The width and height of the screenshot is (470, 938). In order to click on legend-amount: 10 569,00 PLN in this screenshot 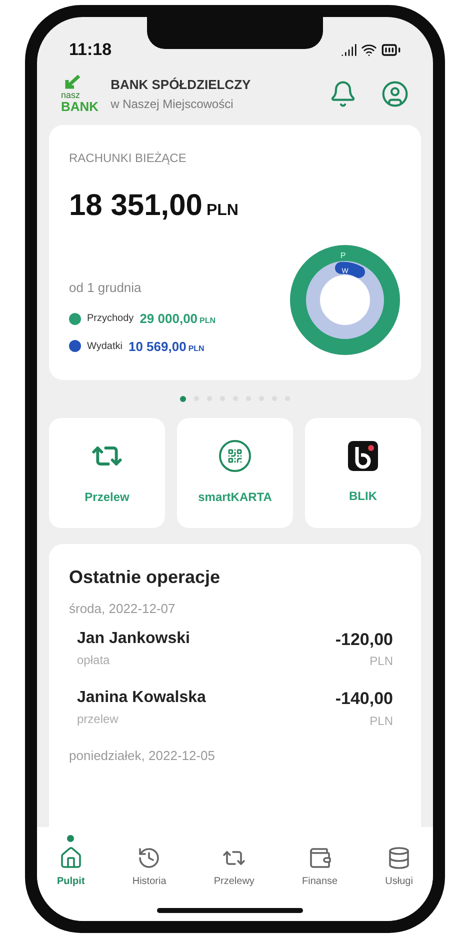, I will do `click(166, 347)`.